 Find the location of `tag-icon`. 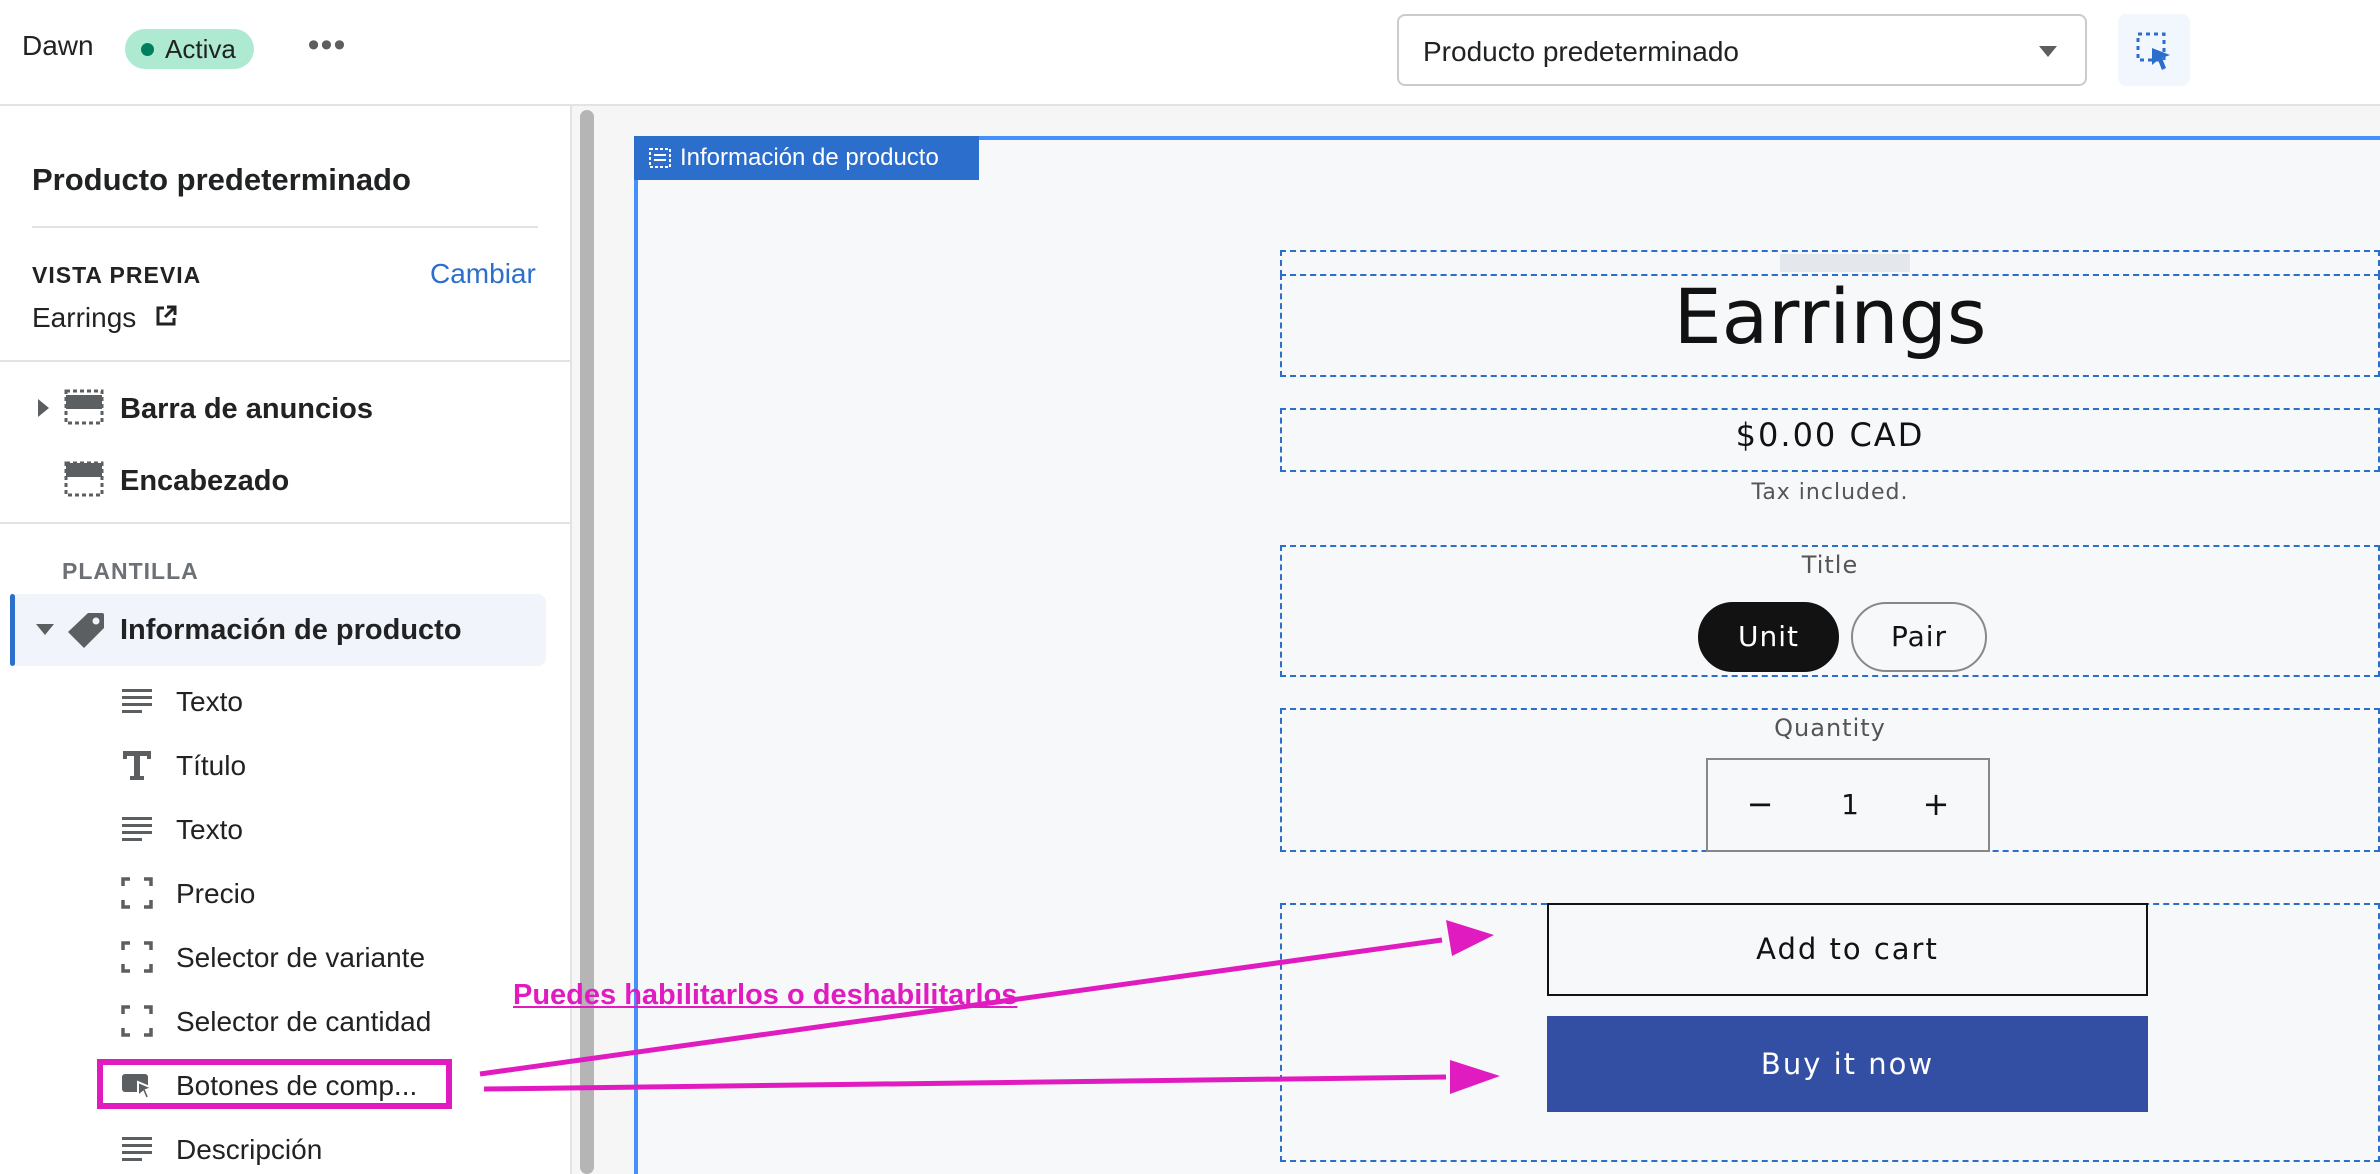

tag-icon is located at coordinates (86, 630).